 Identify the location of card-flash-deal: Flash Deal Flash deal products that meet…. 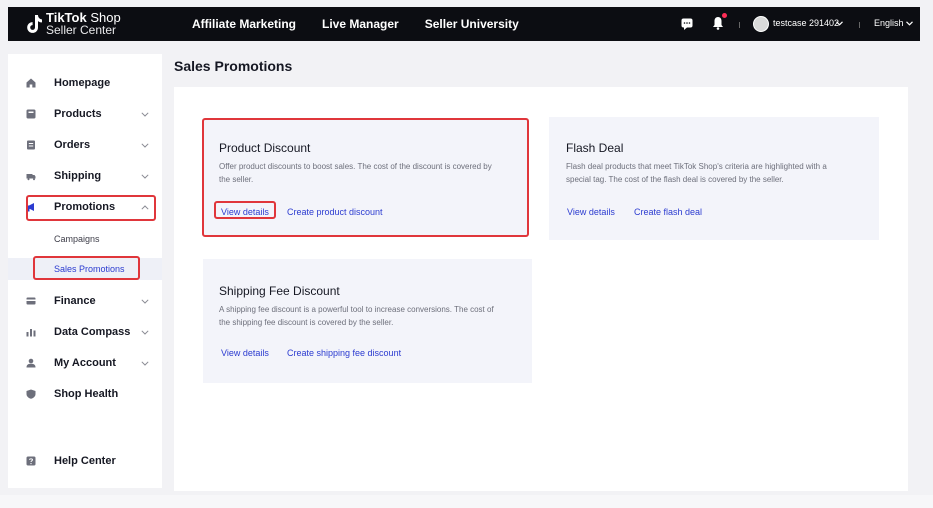
(714, 178).